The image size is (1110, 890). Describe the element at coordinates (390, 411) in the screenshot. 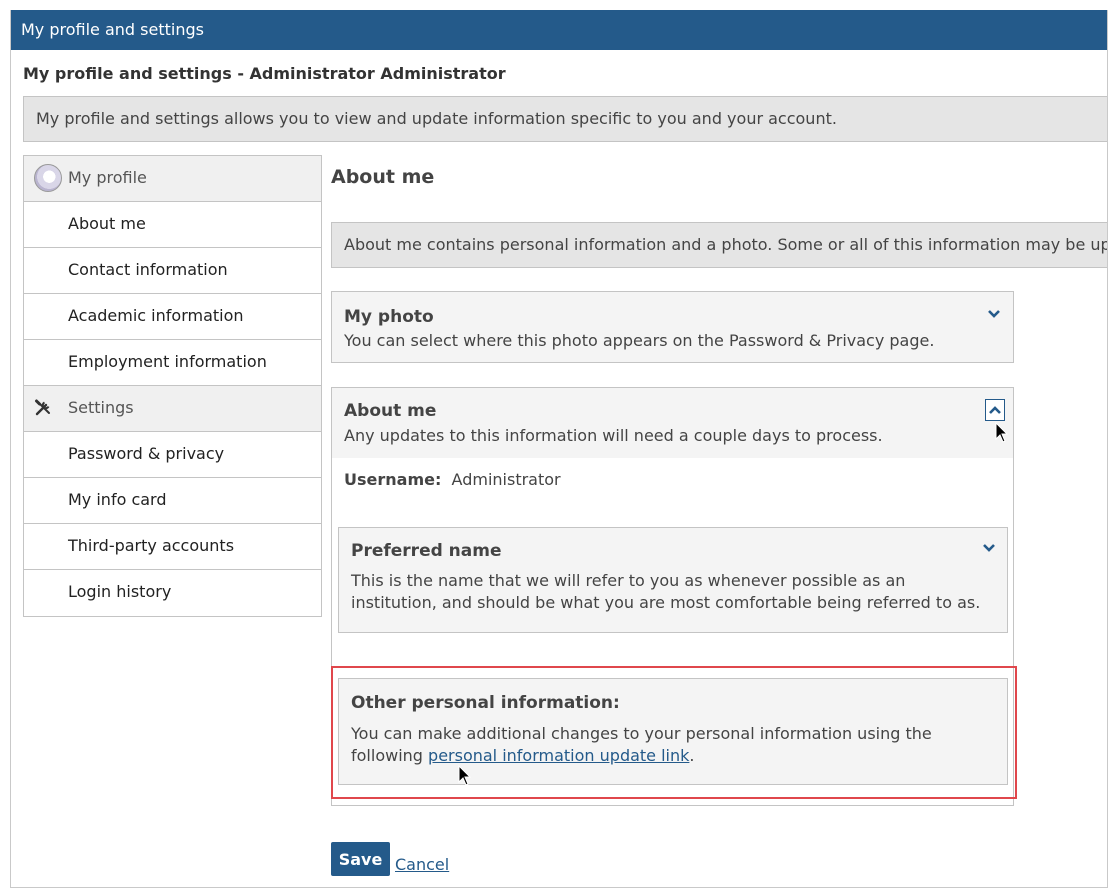

I see `panel-title: About me` at that location.